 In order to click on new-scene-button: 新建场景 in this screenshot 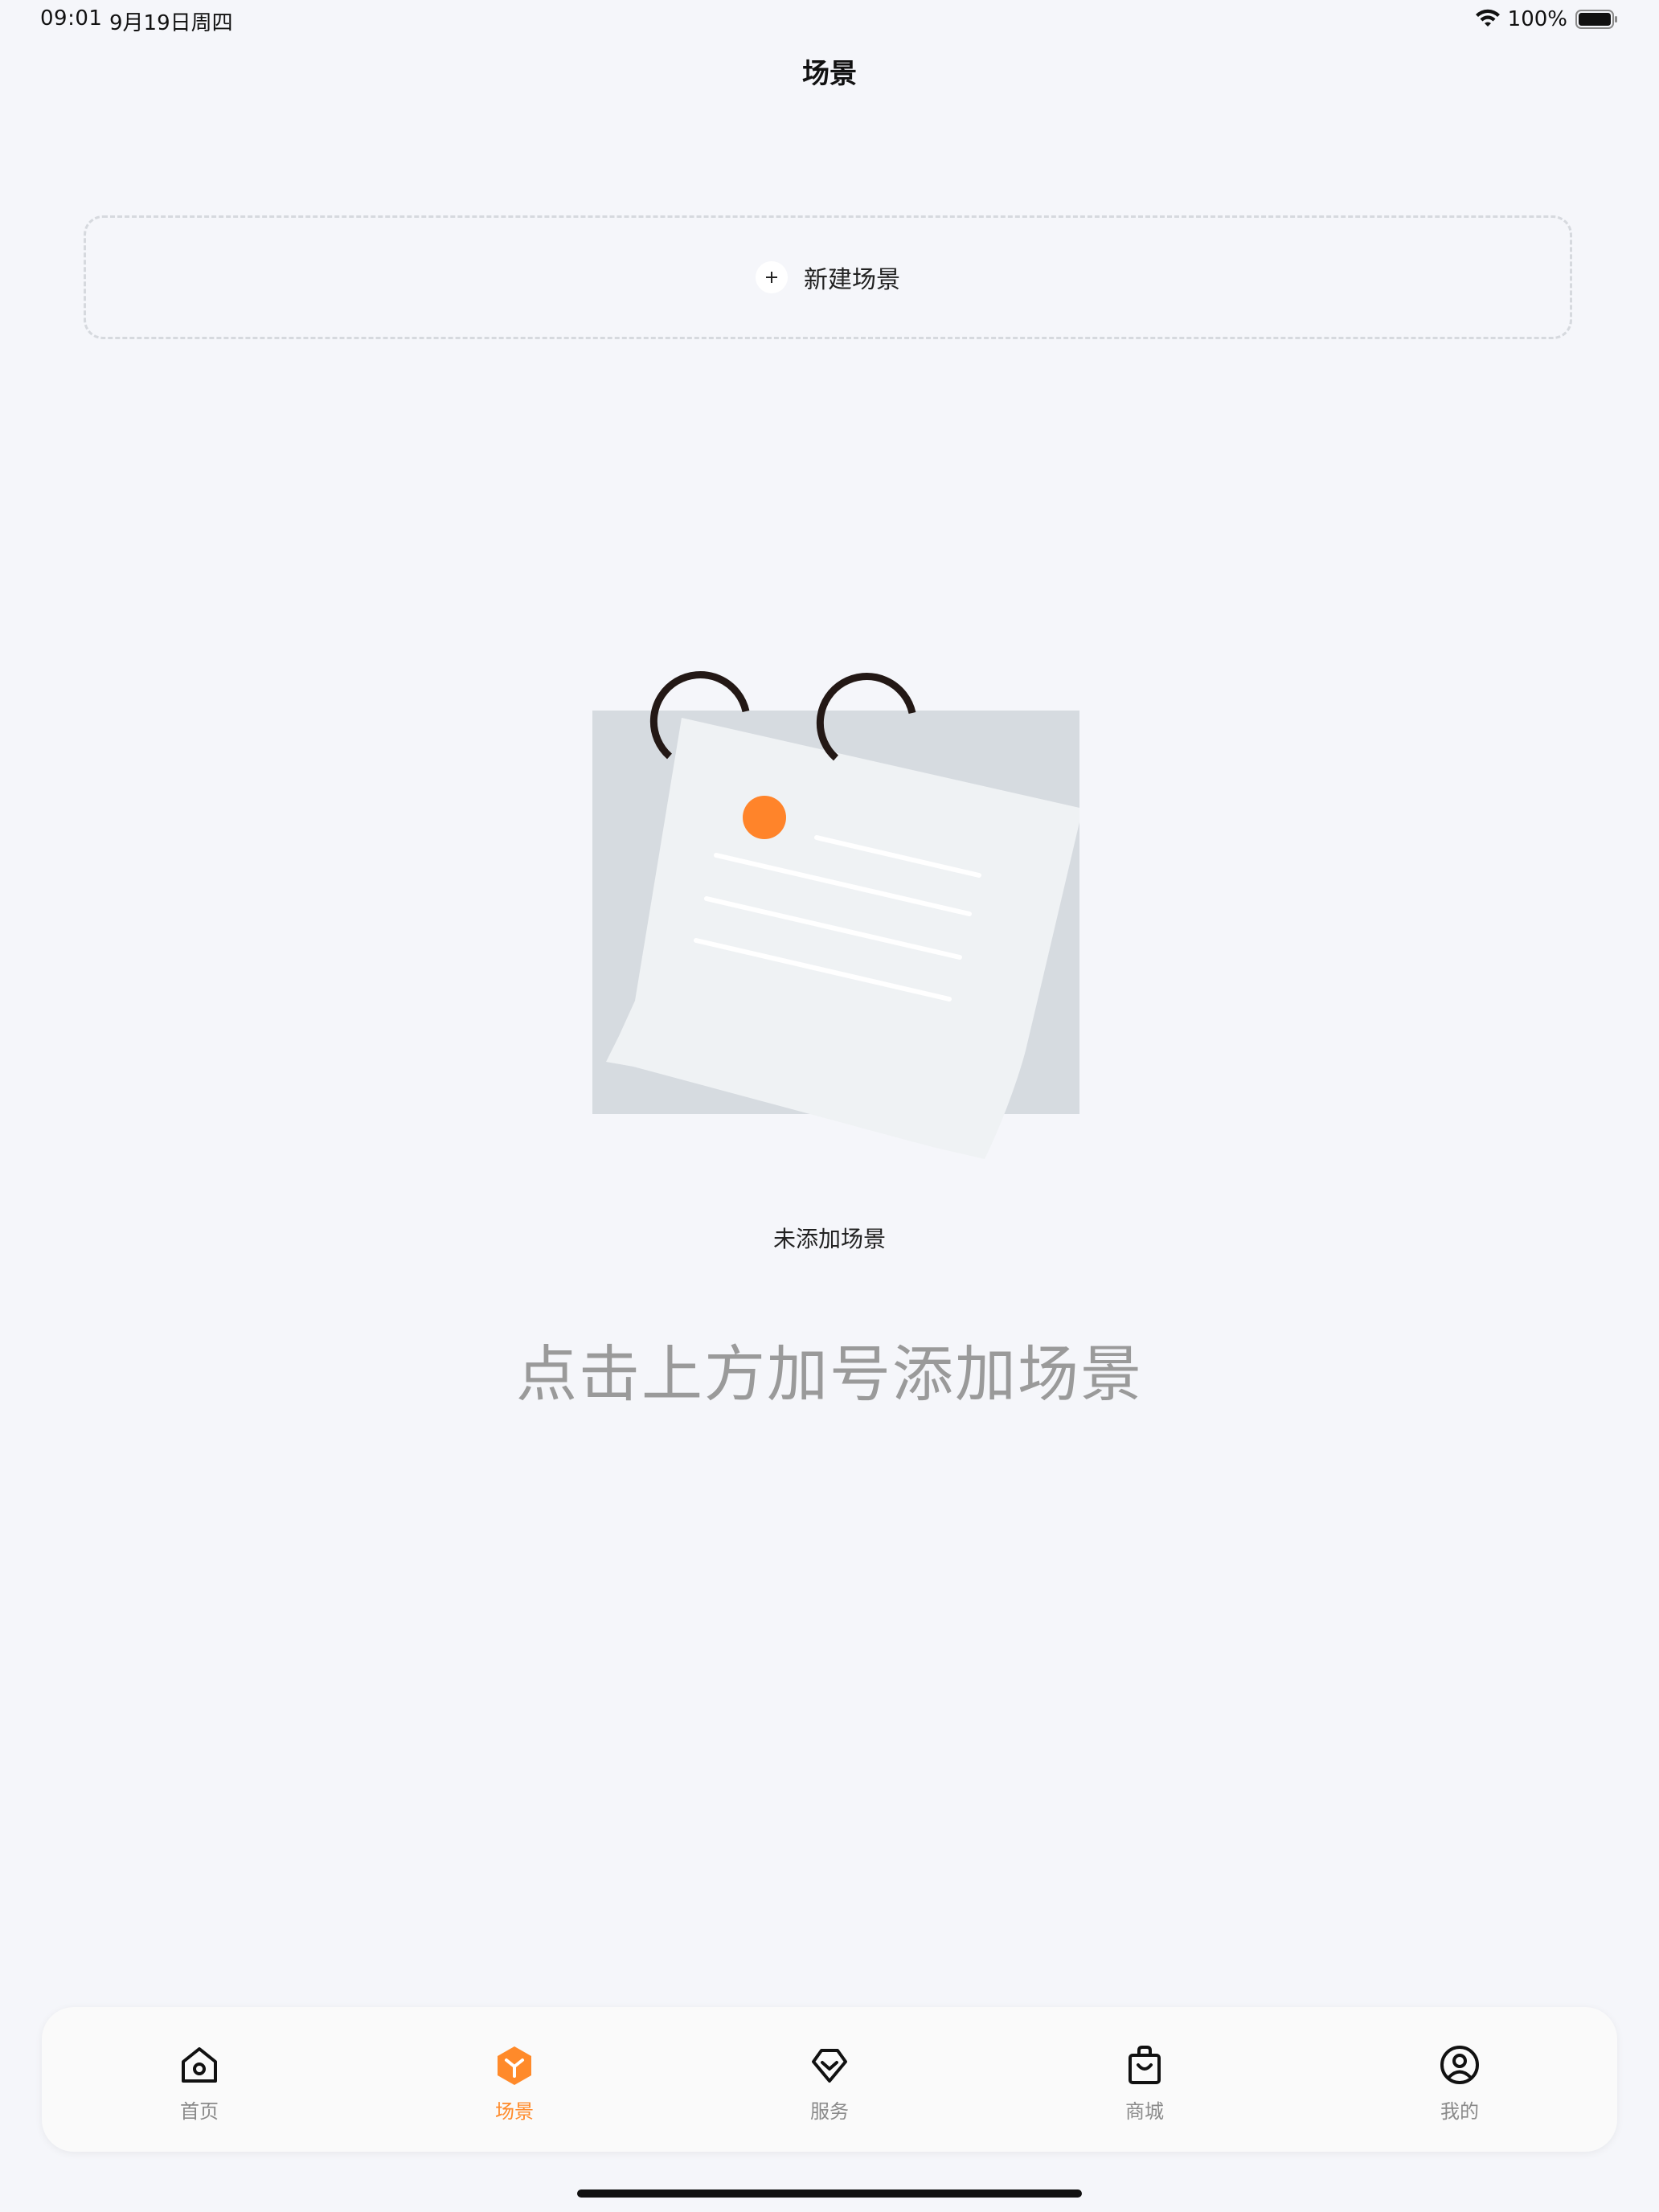, I will do `click(828, 277)`.